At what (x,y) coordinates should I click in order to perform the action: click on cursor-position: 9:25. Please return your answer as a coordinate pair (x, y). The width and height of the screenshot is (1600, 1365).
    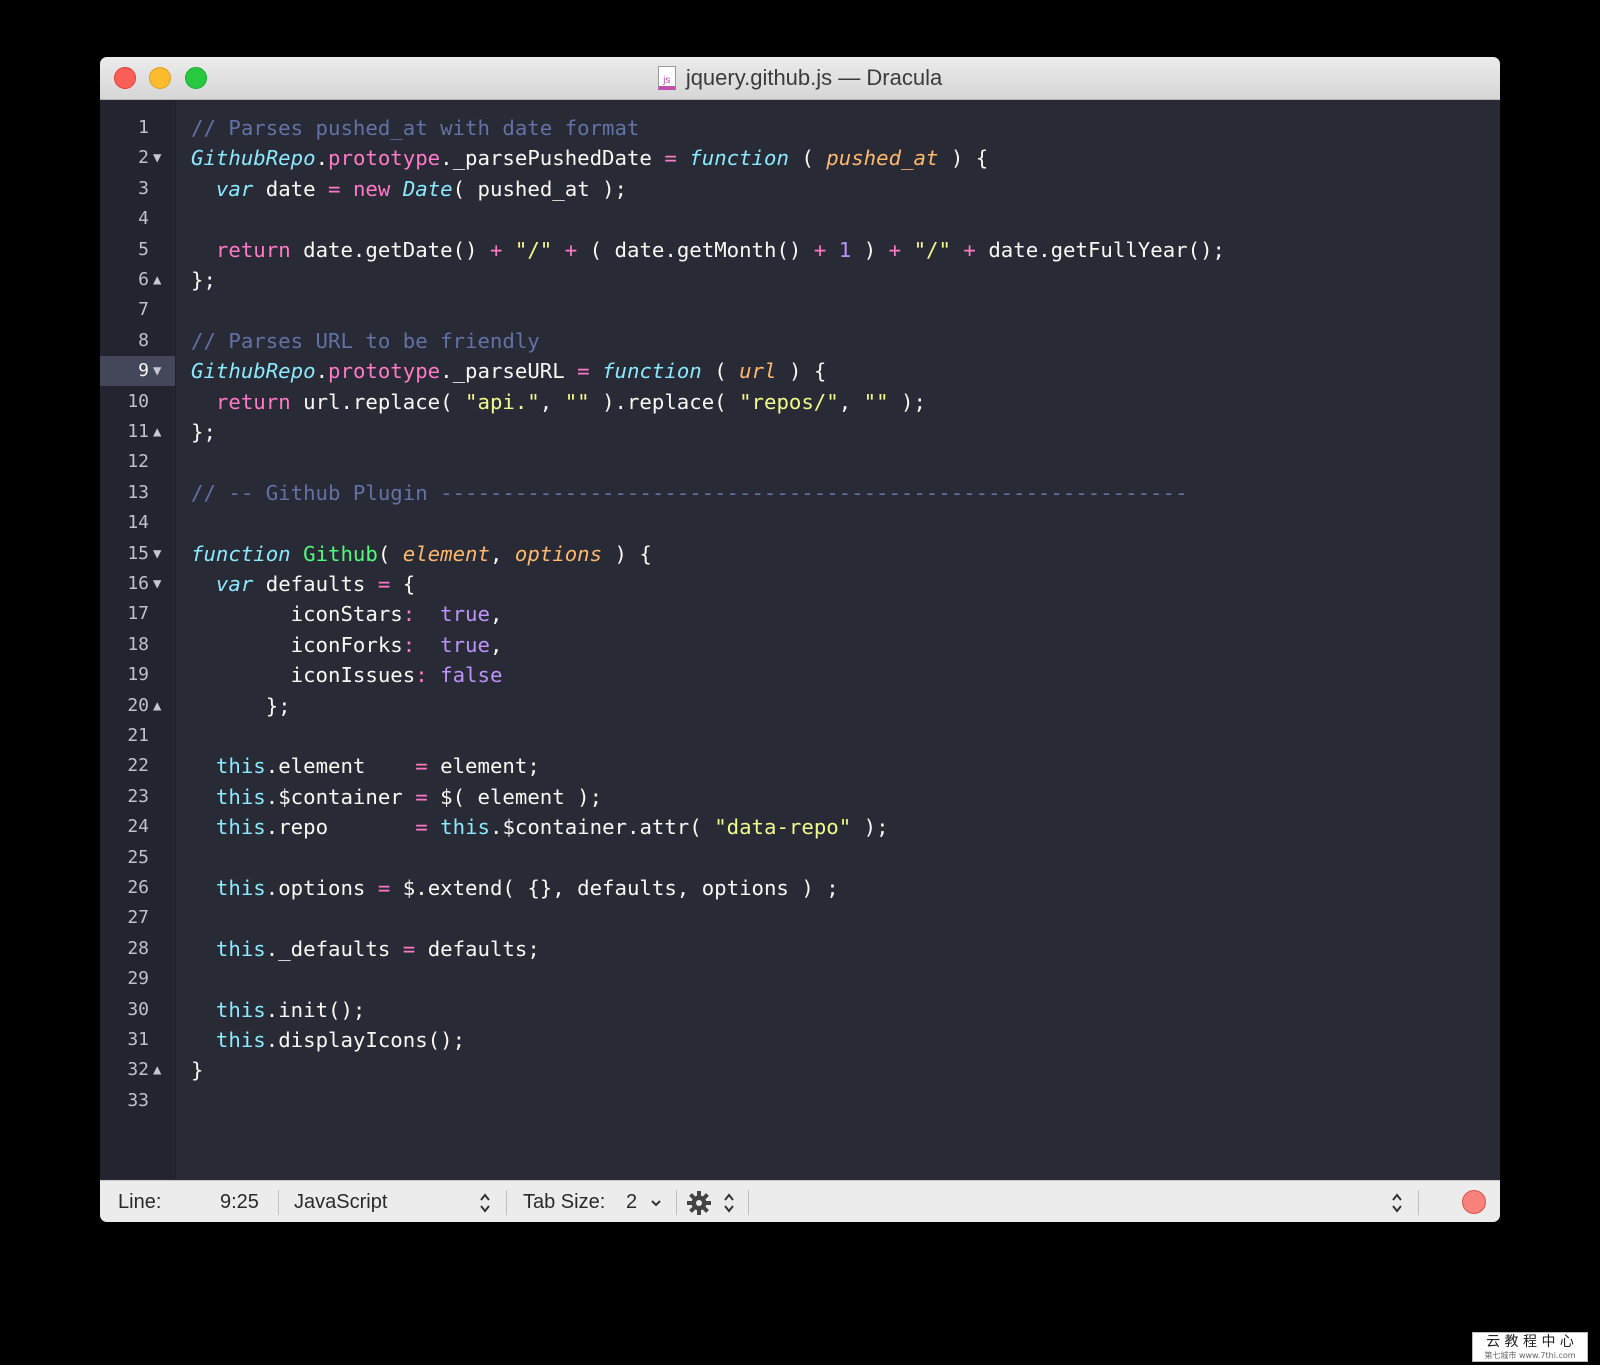
    Looking at the image, I should click on (239, 1201).